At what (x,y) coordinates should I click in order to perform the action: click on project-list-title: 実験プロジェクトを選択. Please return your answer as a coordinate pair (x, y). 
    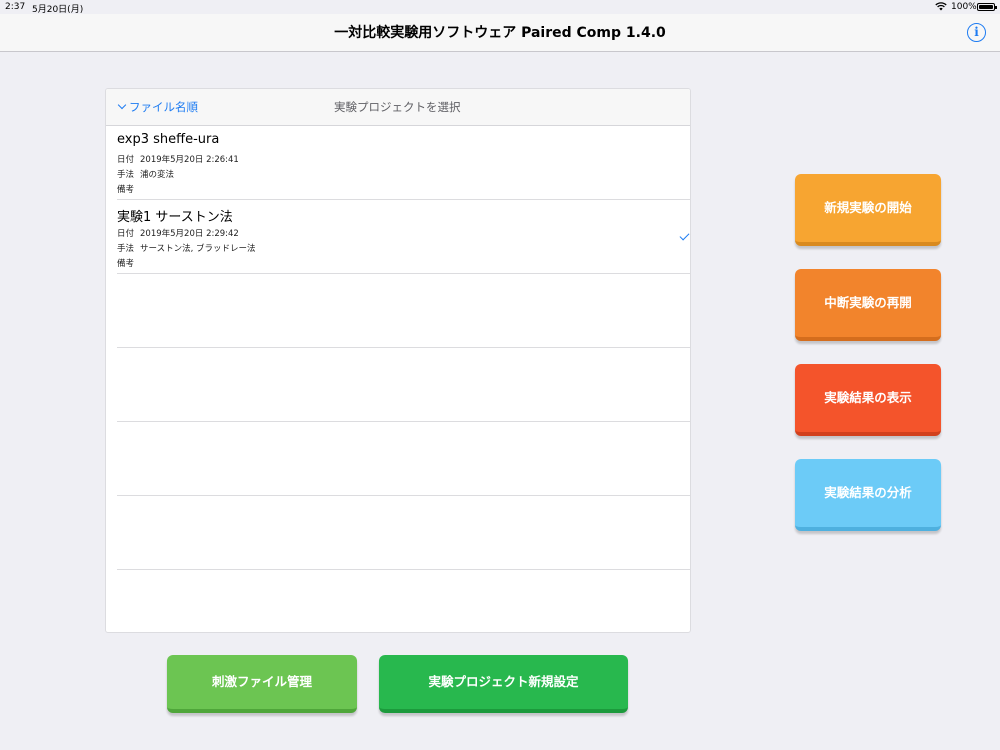
    Looking at the image, I should click on (397, 107).